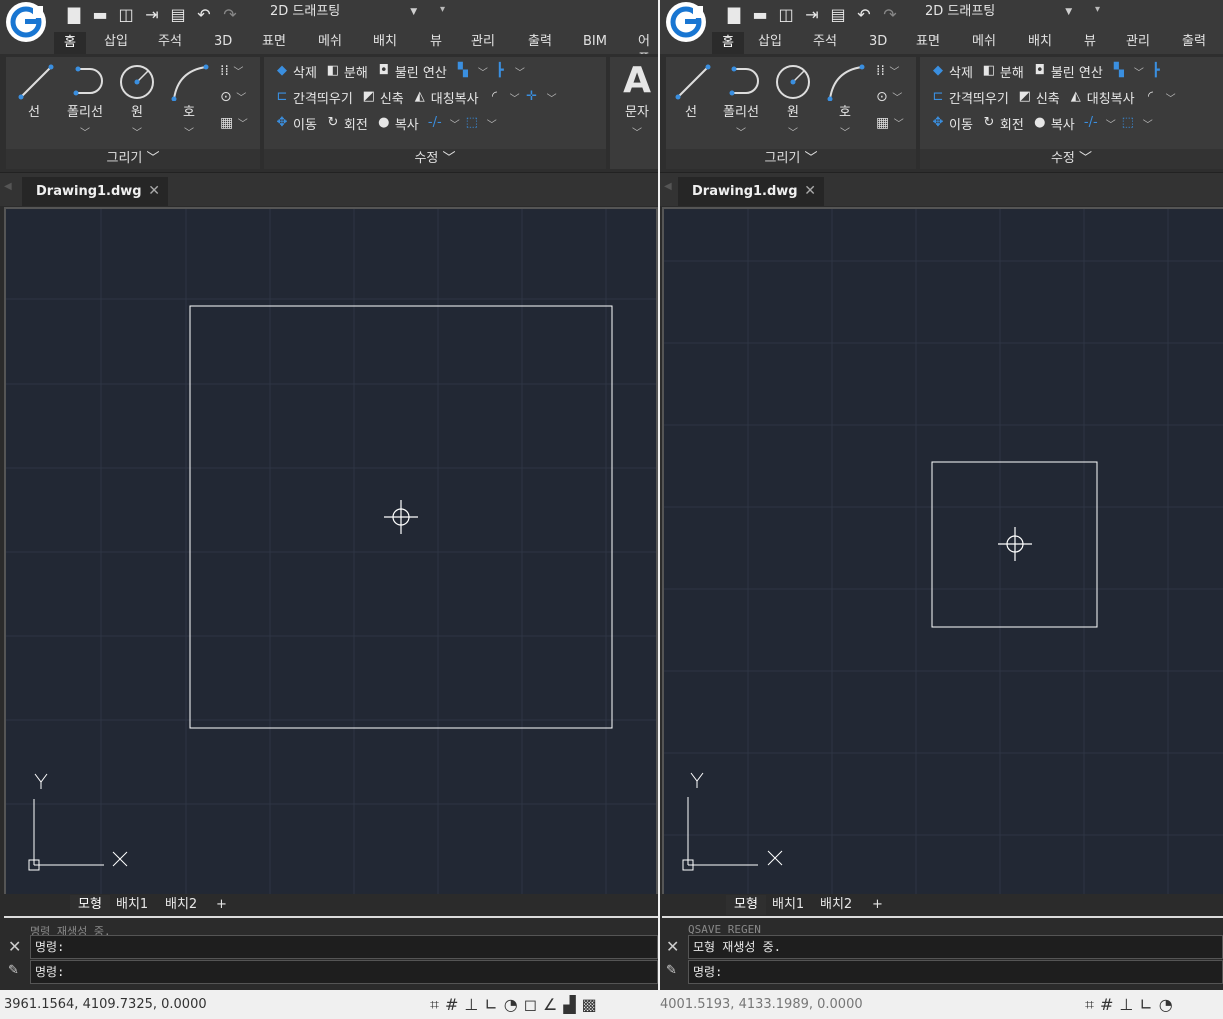 The width and height of the screenshot is (1223, 1019). Describe the element at coordinates (532, 97) in the screenshot. I see `trim-icon: ✛` at that location.